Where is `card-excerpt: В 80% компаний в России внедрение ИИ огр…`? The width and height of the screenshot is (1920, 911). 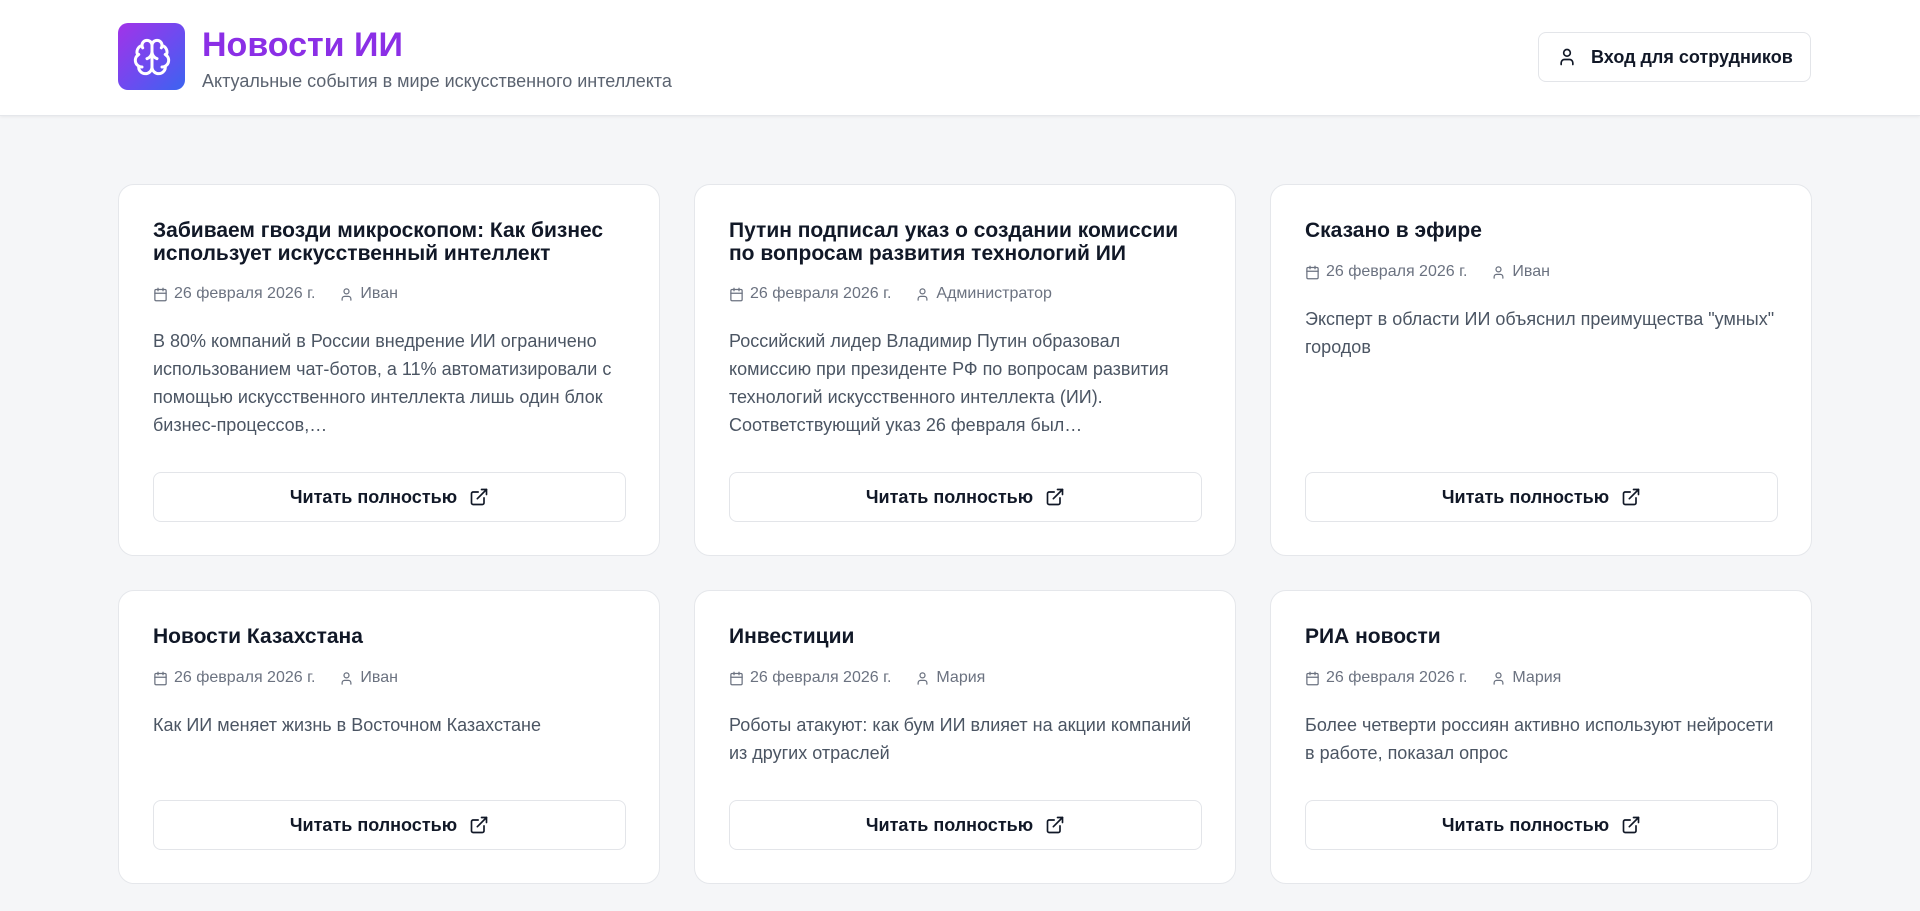
card-excerpt: В 80% компаний в России внедрение ИИ огр… is located at coordinates (382, 383).